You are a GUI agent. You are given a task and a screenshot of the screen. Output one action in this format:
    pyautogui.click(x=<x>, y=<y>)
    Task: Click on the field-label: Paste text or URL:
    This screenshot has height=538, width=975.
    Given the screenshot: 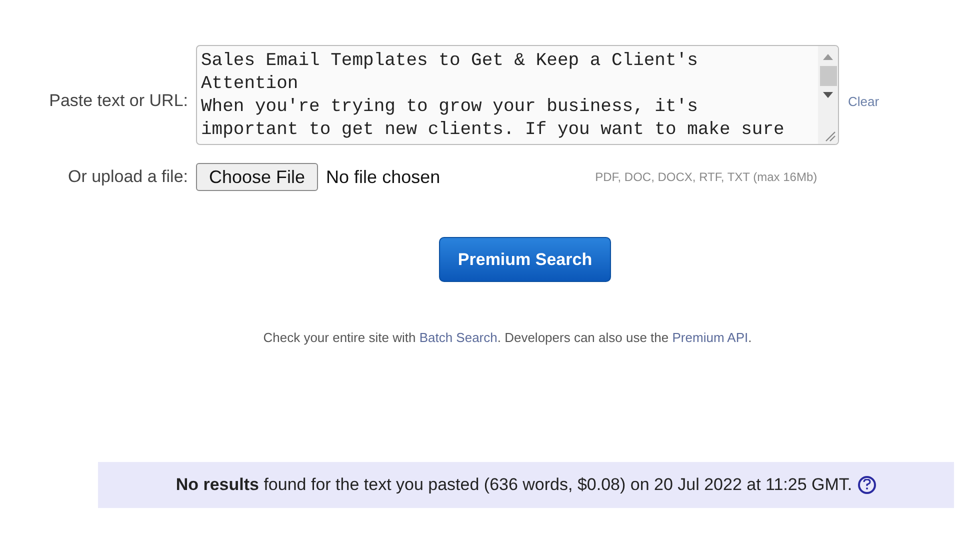 What is the action you would take?
    pyautogui.click(x=118, y=101)
    